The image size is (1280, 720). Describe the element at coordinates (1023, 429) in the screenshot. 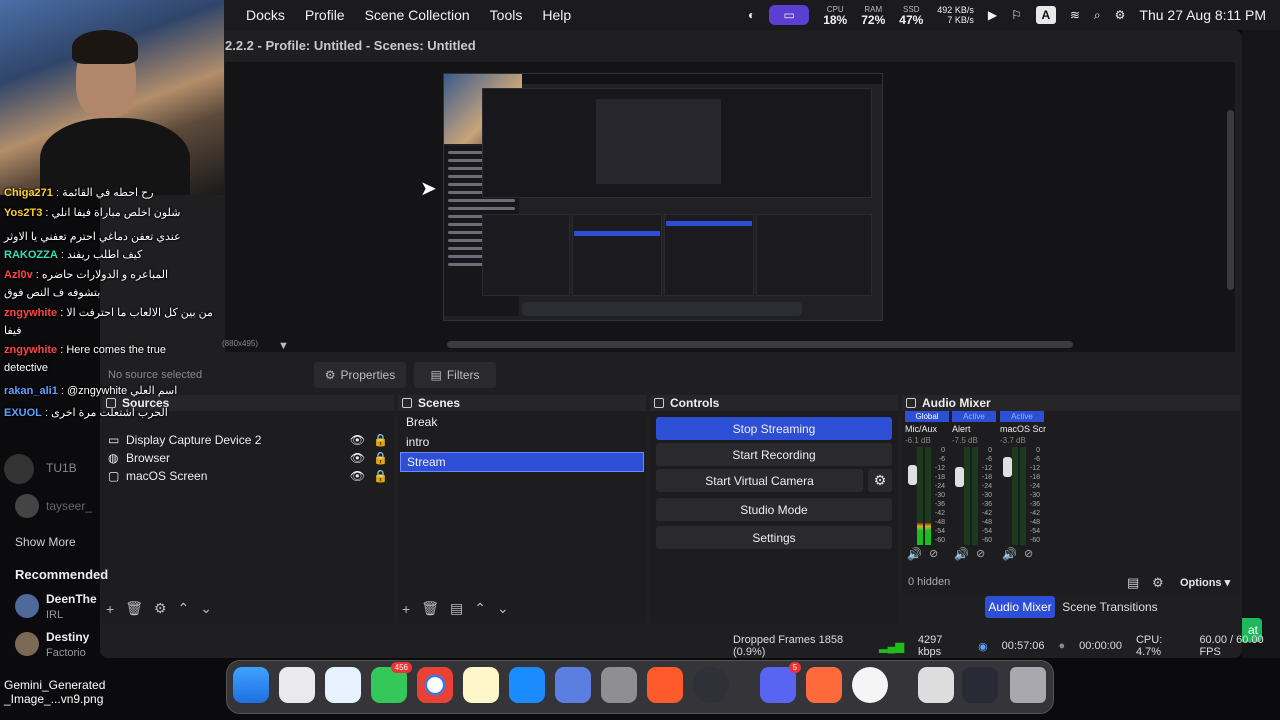

I see `channel-name: macOS Screen` at that location.